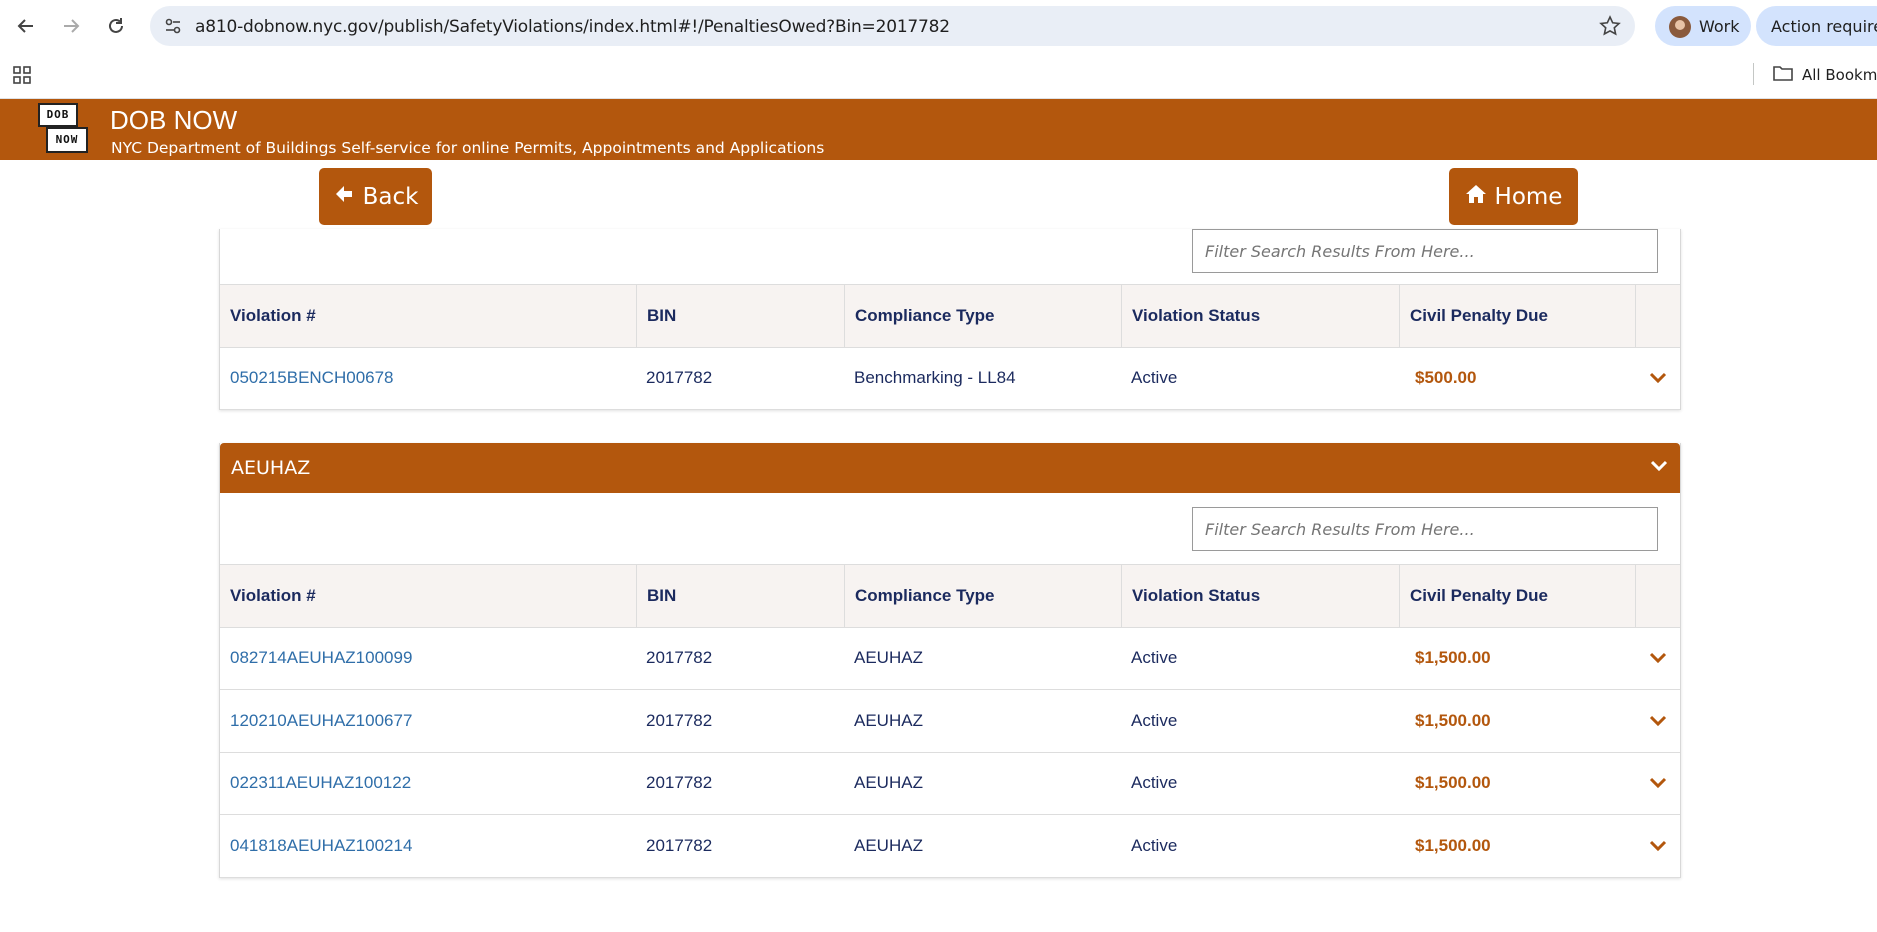 This screenshot has height=932, width=1877. What do you see at coordinates (344, 197) in the screenshot?
I see `arrow-left-icon` at bounding box center [344, 197].